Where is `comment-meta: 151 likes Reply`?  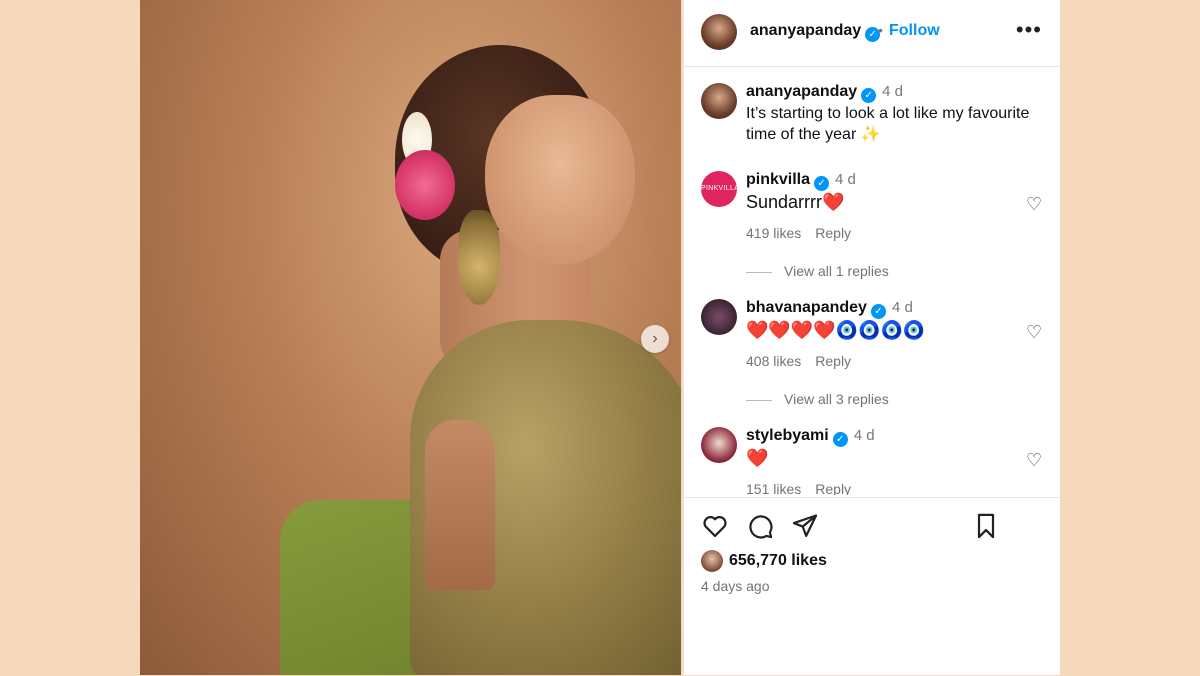
comment-meta: 151 likes Reply is located at coordinates (805, 488).